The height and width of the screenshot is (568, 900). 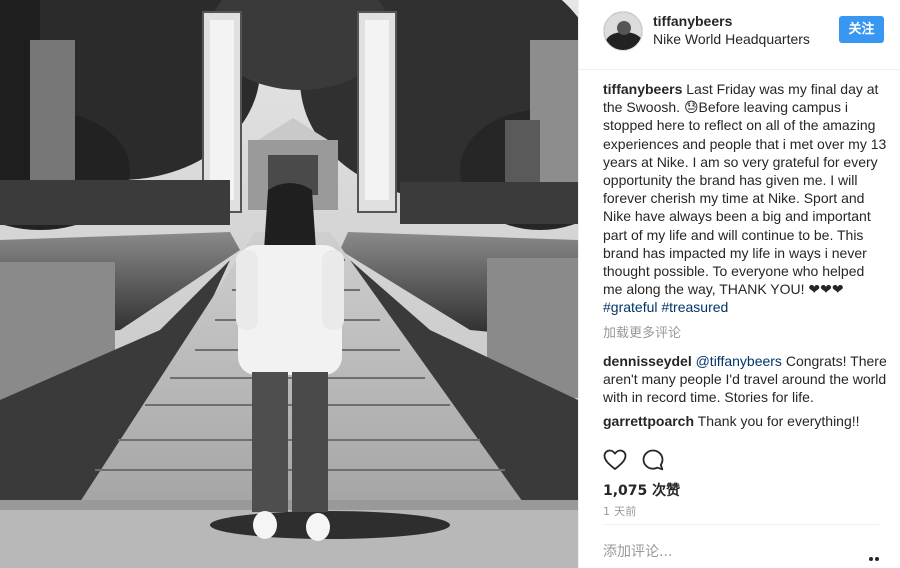 I want to click on caption-author: tiffanybeers, so click(x=642, y=89).